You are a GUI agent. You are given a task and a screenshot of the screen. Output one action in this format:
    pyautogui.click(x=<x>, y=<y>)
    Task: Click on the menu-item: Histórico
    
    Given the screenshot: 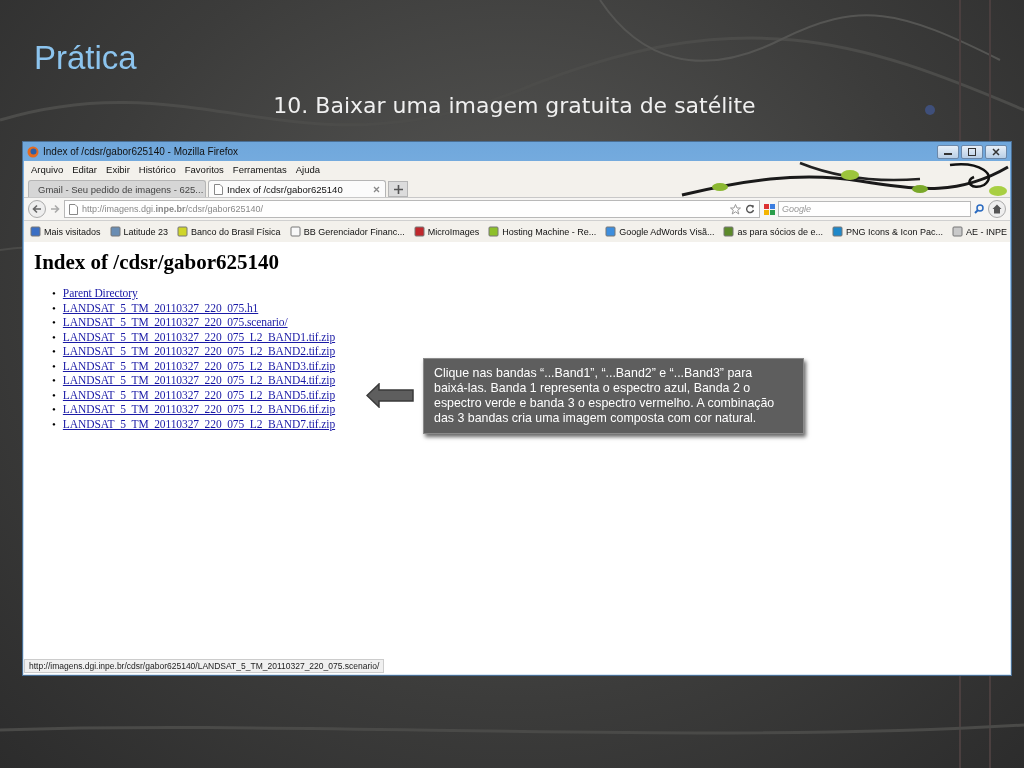 What is the action you would take?
    pyautogui.click(x=157, y=169)
    